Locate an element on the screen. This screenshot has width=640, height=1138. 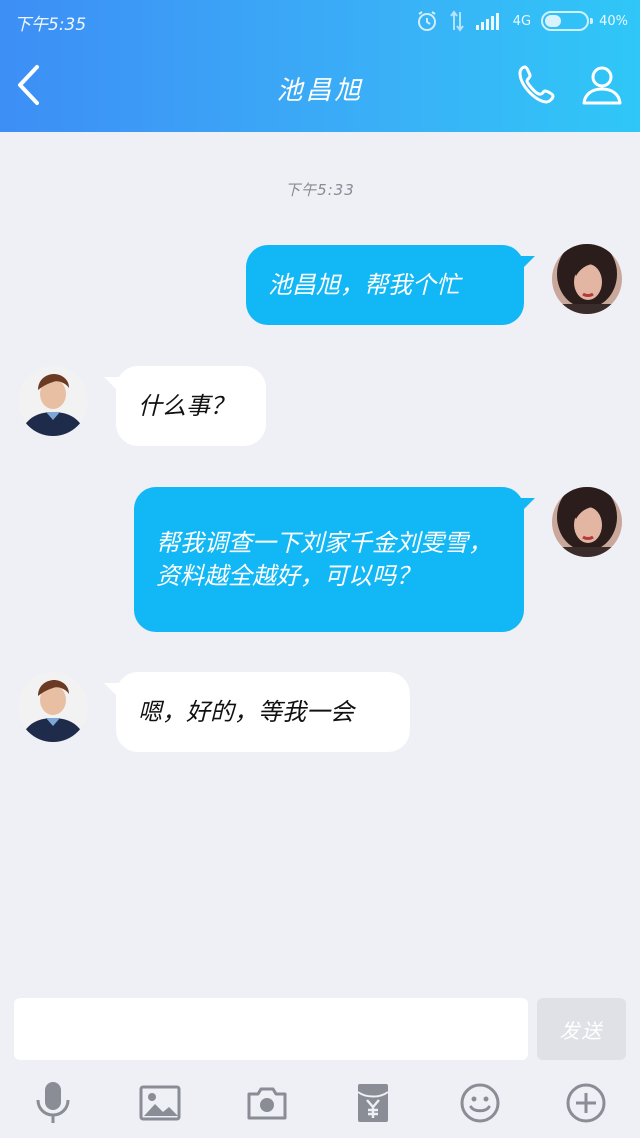
message-bubble-incoming: 什么事？ is located at coordinates (191, 406).